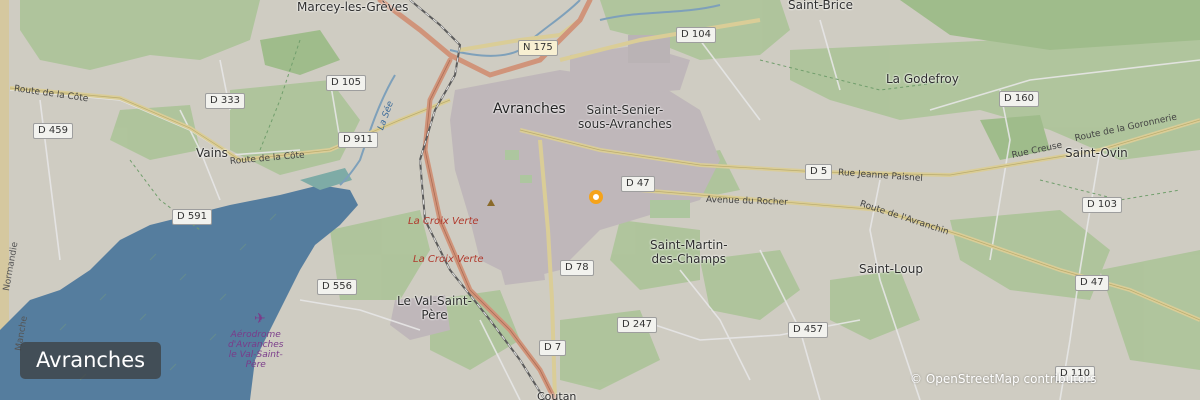 This screenshot has width=1200, height=400. Describe the element at coordinates (819, 172) in the screenshot. I see `road-shield-d5: D 5` at that location.